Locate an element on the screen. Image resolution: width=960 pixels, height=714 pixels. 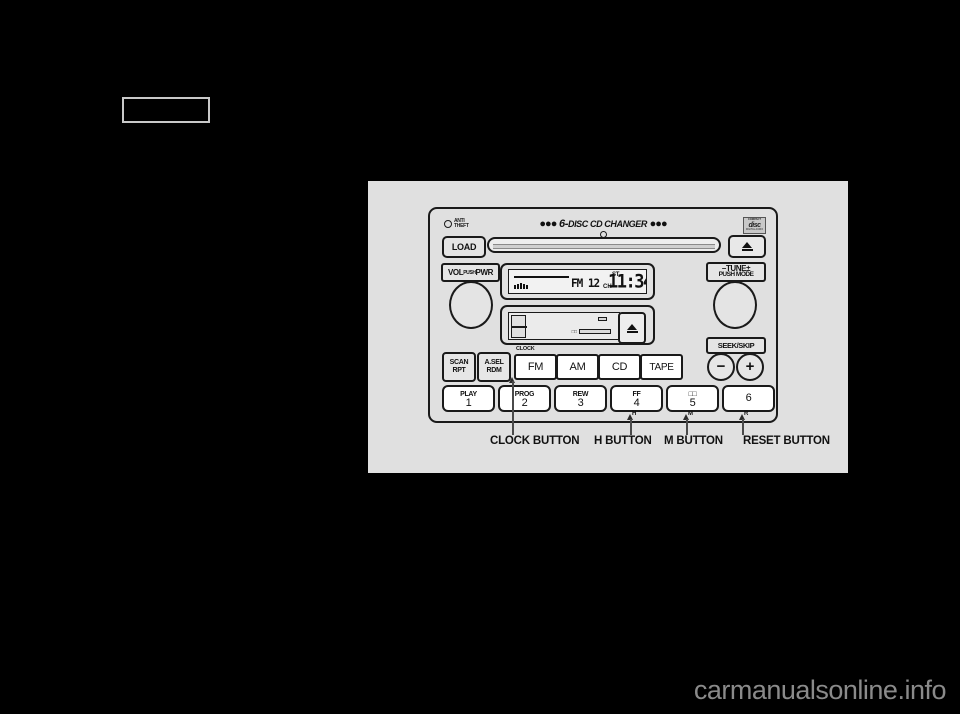
source-button-cd: CD is located at coordinates (619, 367).